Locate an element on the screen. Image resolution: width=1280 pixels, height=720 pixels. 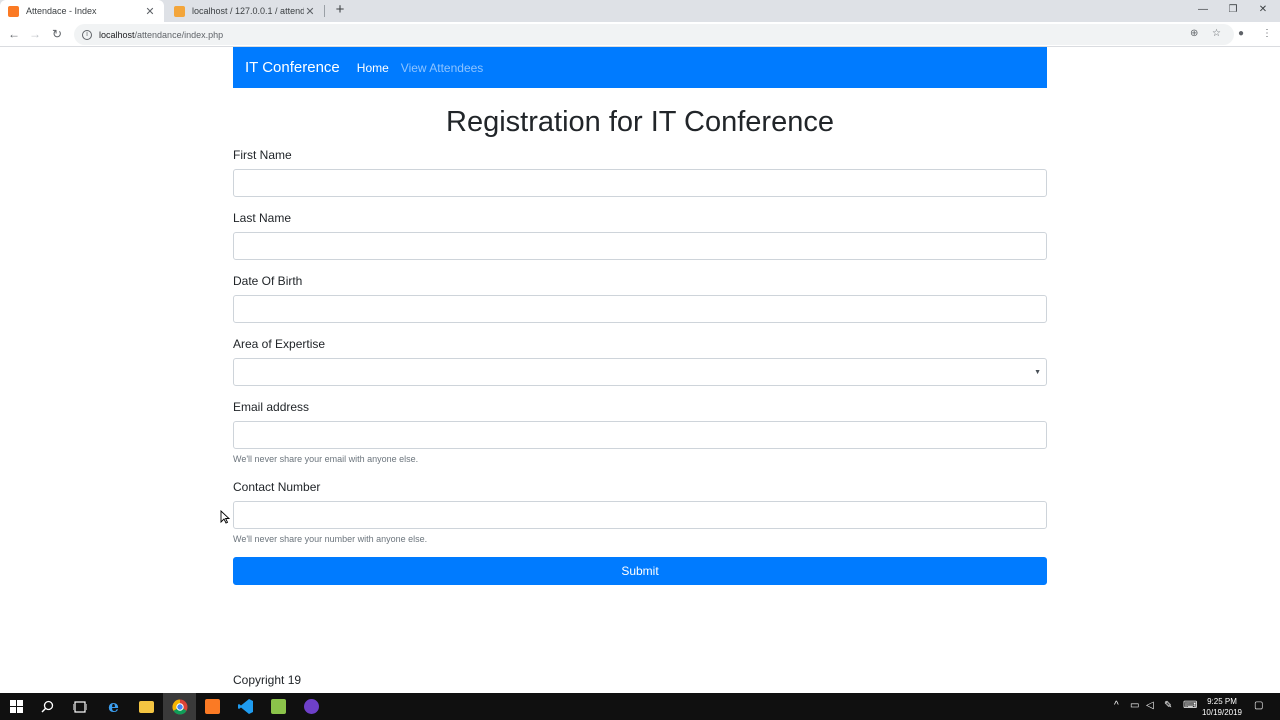
windows-start-icon is located at coordinates (16, 706).